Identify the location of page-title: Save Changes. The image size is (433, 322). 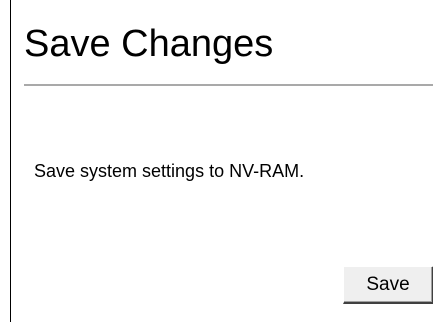
(149, 44).